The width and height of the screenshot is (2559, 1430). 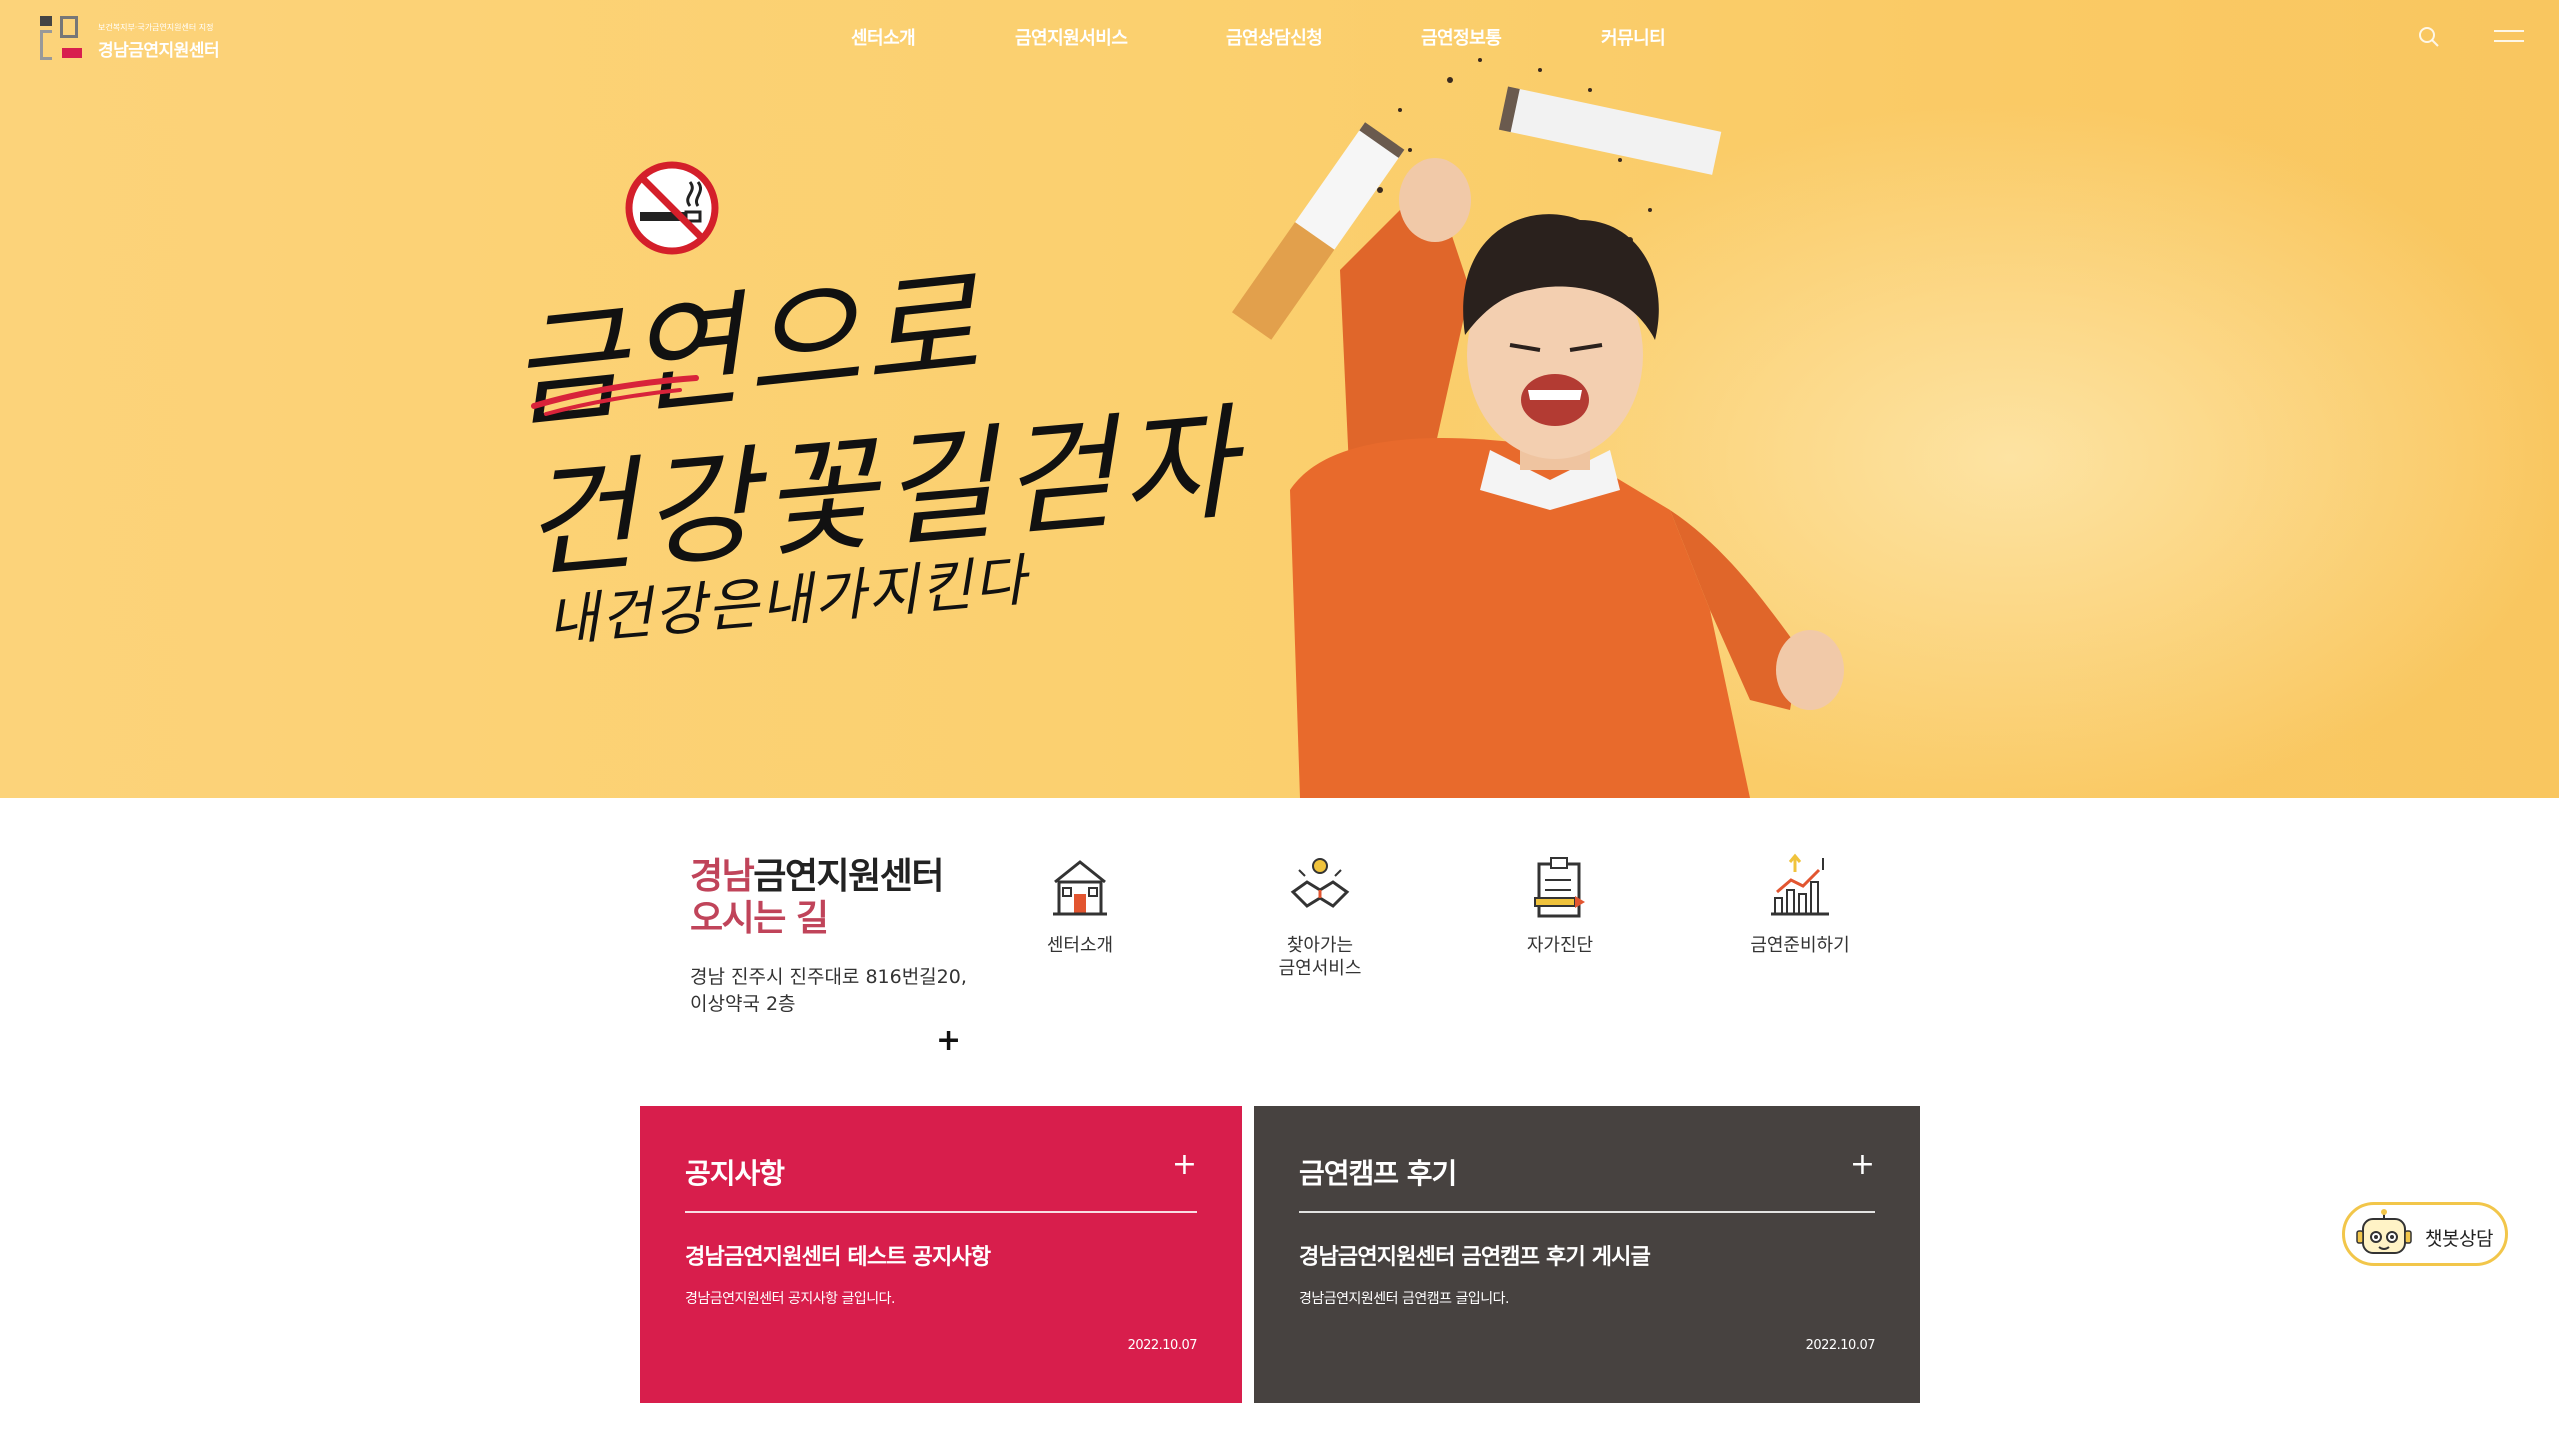 What do you see at coordinates (743, 1004) in the screenshot?
I see `address-line2: 이상약국 2층` at bounding box center [743, 1004].